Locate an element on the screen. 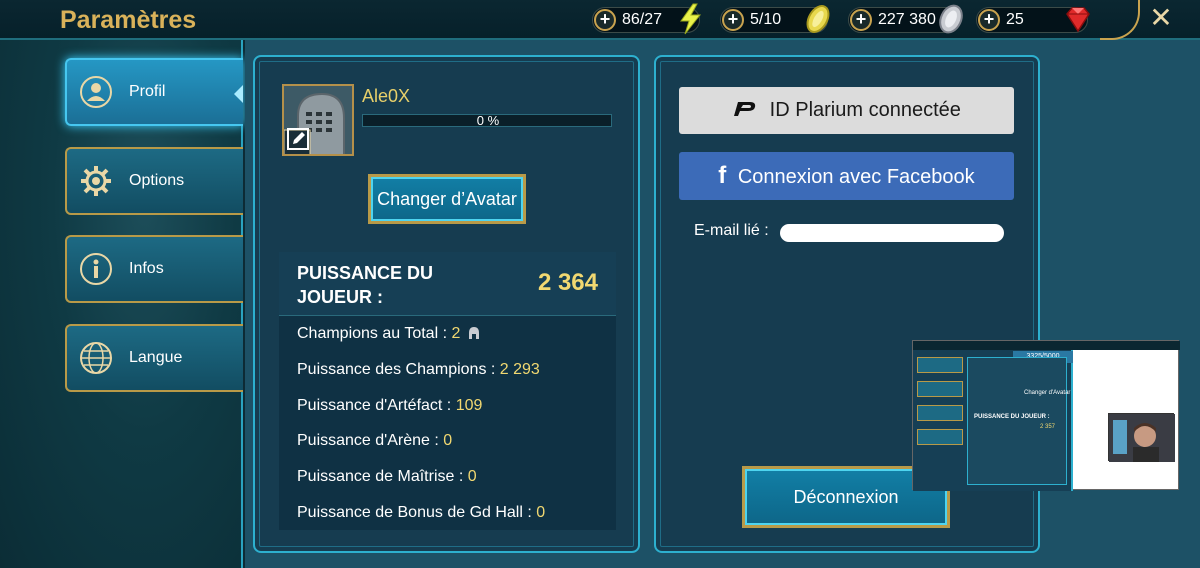 The height and width of the screenshot is (568, 1200). plarium-label: ID Plarium connectée is located at coordinates (865, 110).